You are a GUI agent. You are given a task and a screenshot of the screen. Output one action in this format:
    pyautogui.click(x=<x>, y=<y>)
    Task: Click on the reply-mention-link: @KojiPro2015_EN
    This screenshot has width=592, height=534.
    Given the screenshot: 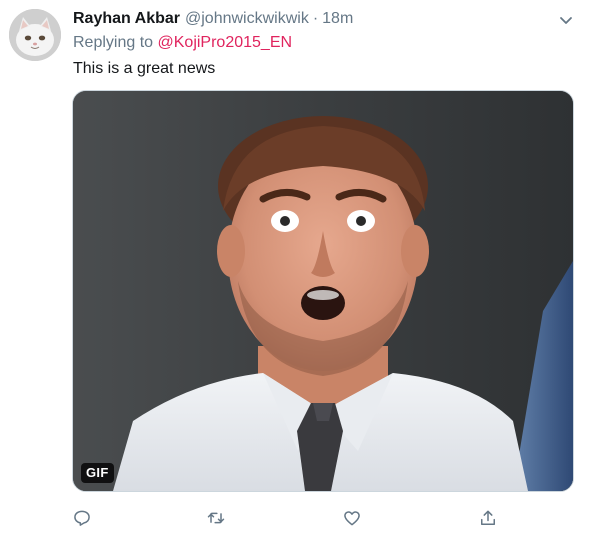 What is the action you would take?
    pyautogui.click(x=225, y=42)
    